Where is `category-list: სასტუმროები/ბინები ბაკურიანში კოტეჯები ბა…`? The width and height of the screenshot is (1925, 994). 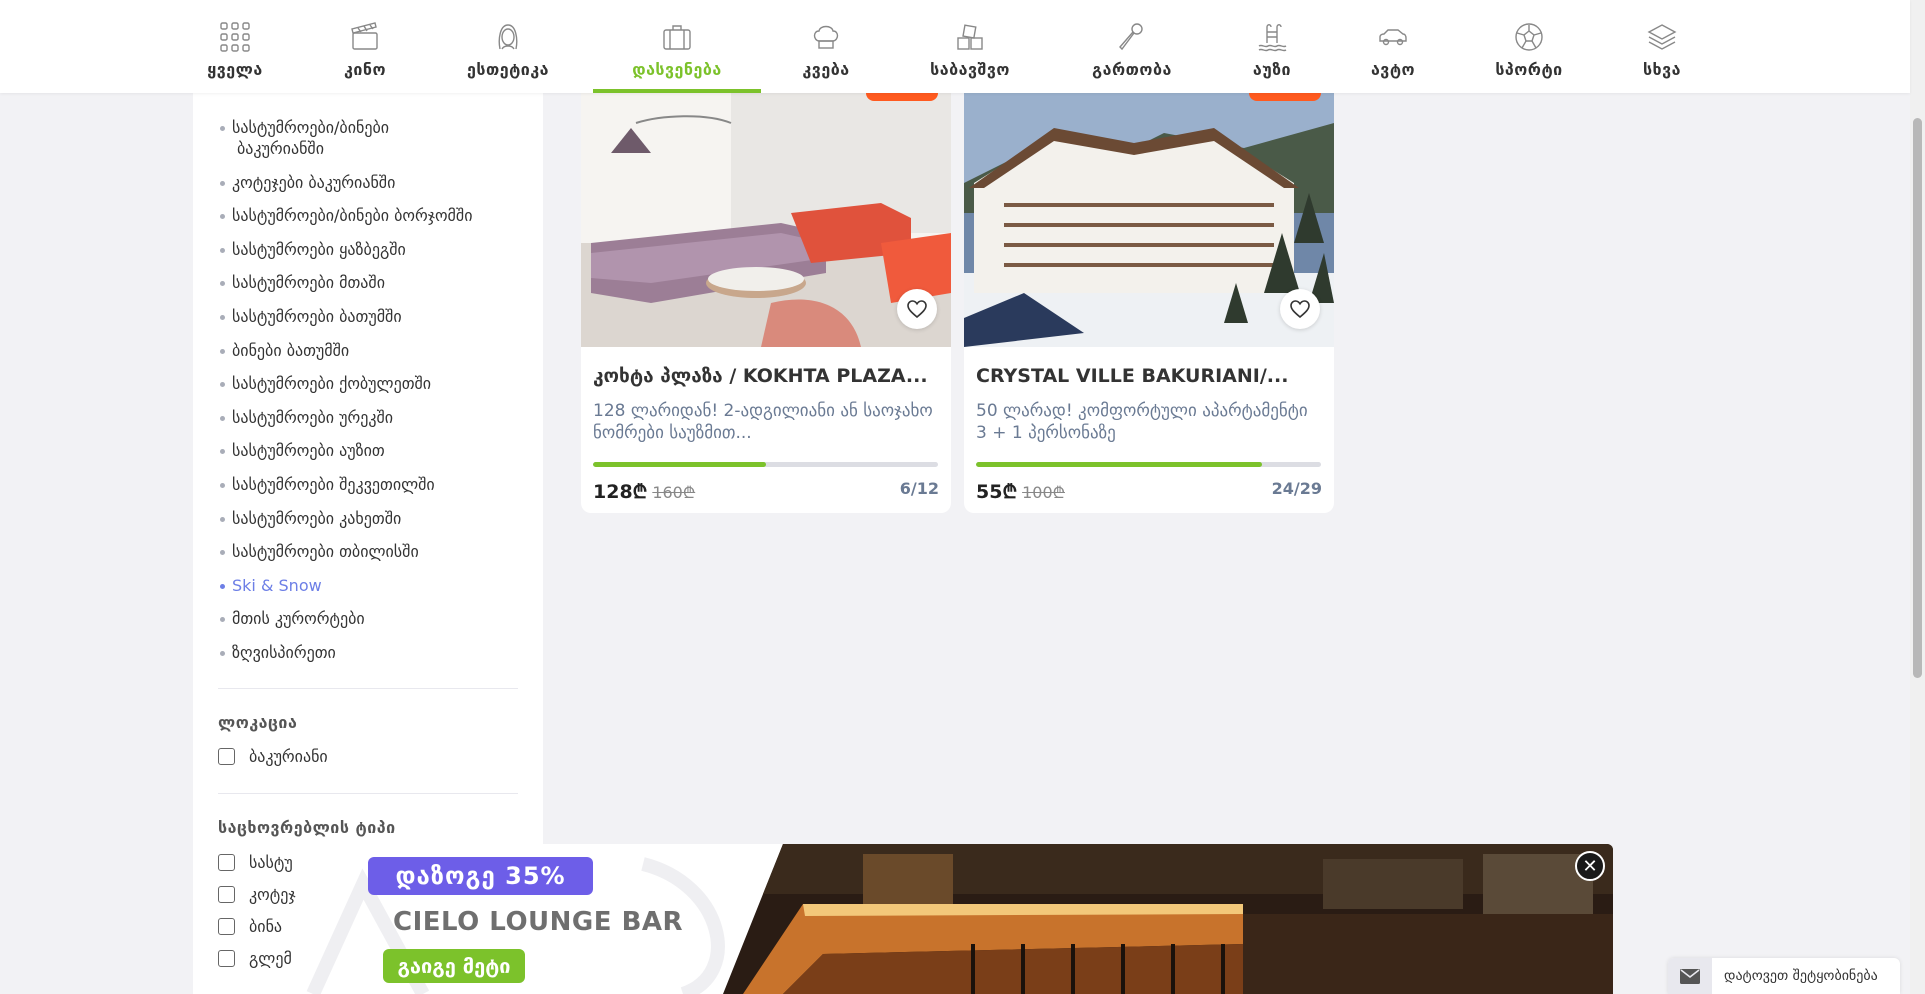
category-list: სასტუმროები/ბინები ბაკურიანში კოტეჯები ბა… is located at coordinates (373, 396).